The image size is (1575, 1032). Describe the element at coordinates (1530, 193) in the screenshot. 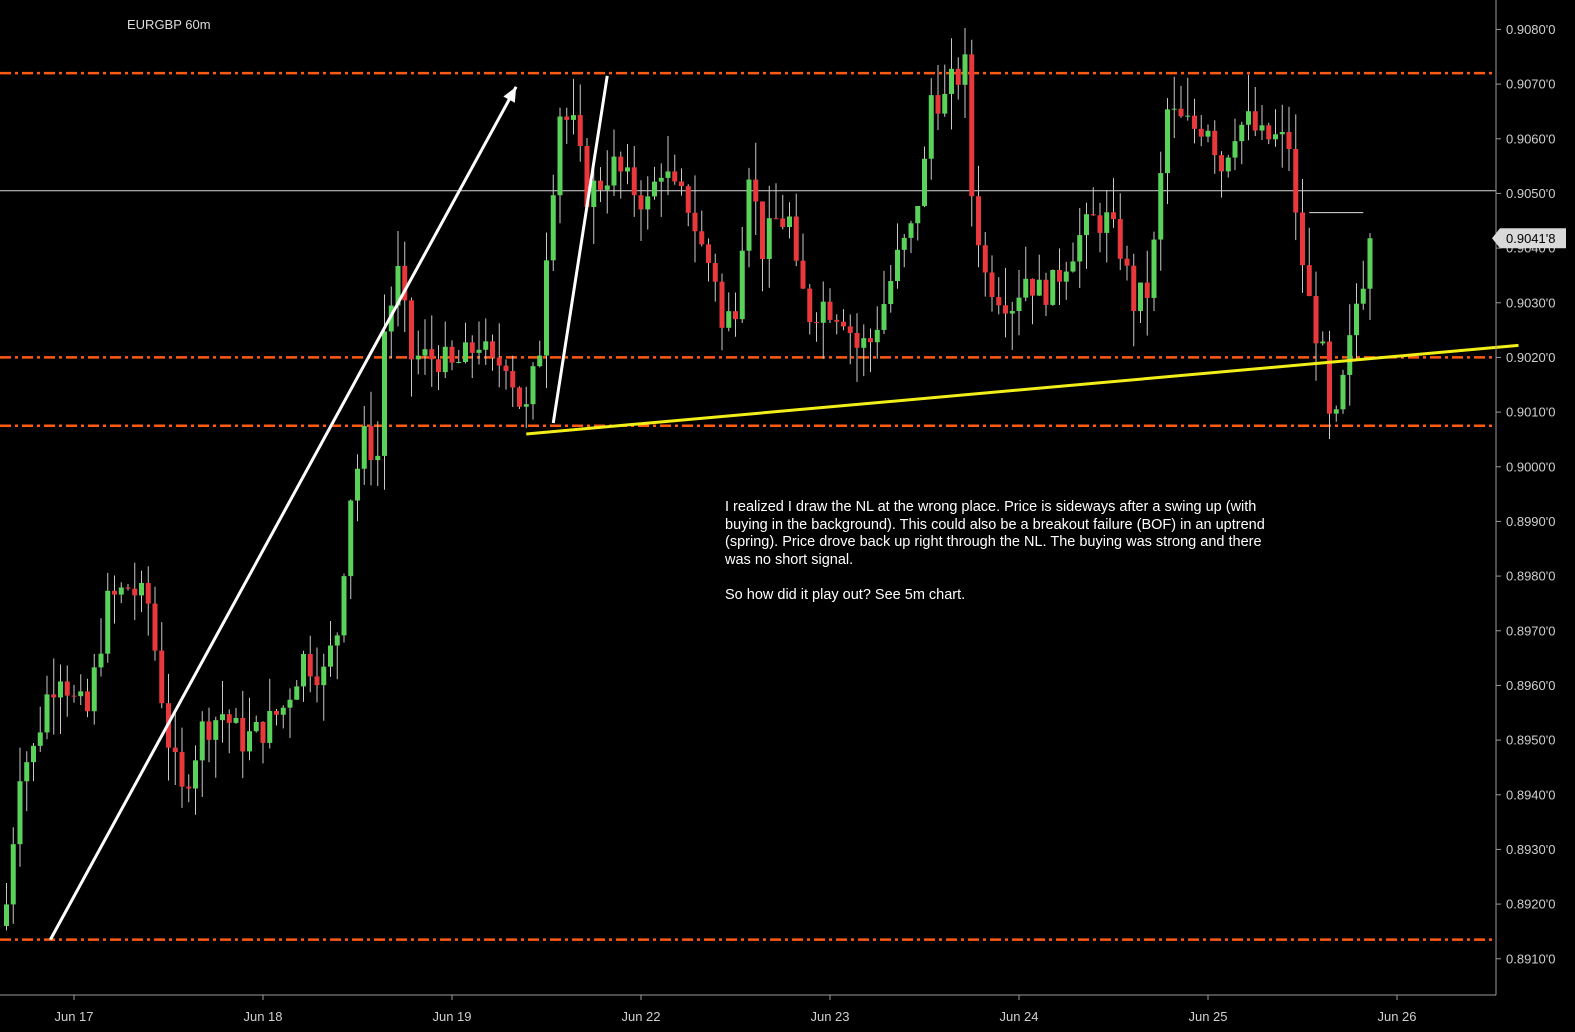

I see `y-tick-label: 0.9050'0` at that location.